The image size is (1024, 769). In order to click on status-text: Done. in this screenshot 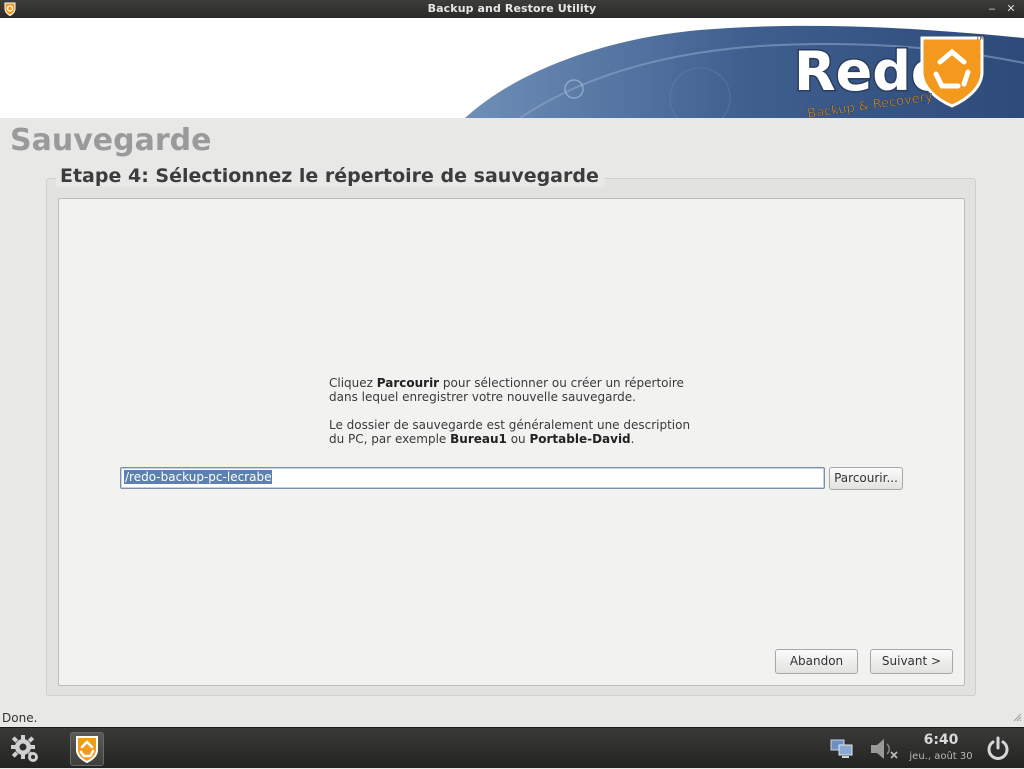, I will do `click(20, 718)`.